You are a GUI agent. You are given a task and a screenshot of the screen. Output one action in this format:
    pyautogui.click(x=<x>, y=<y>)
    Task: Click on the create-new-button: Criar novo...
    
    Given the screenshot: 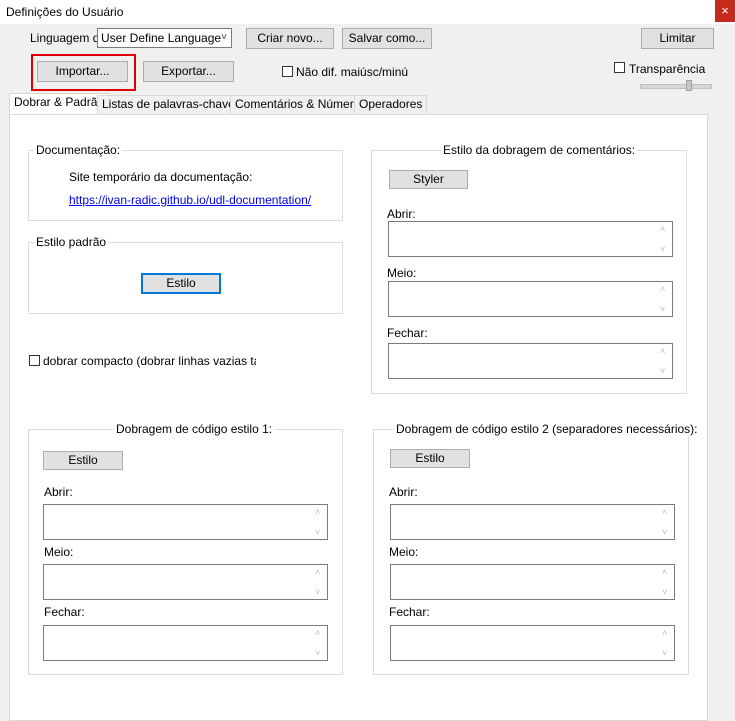 What is the action you would take?
    pyautogui.click(x=290, y=38)
    